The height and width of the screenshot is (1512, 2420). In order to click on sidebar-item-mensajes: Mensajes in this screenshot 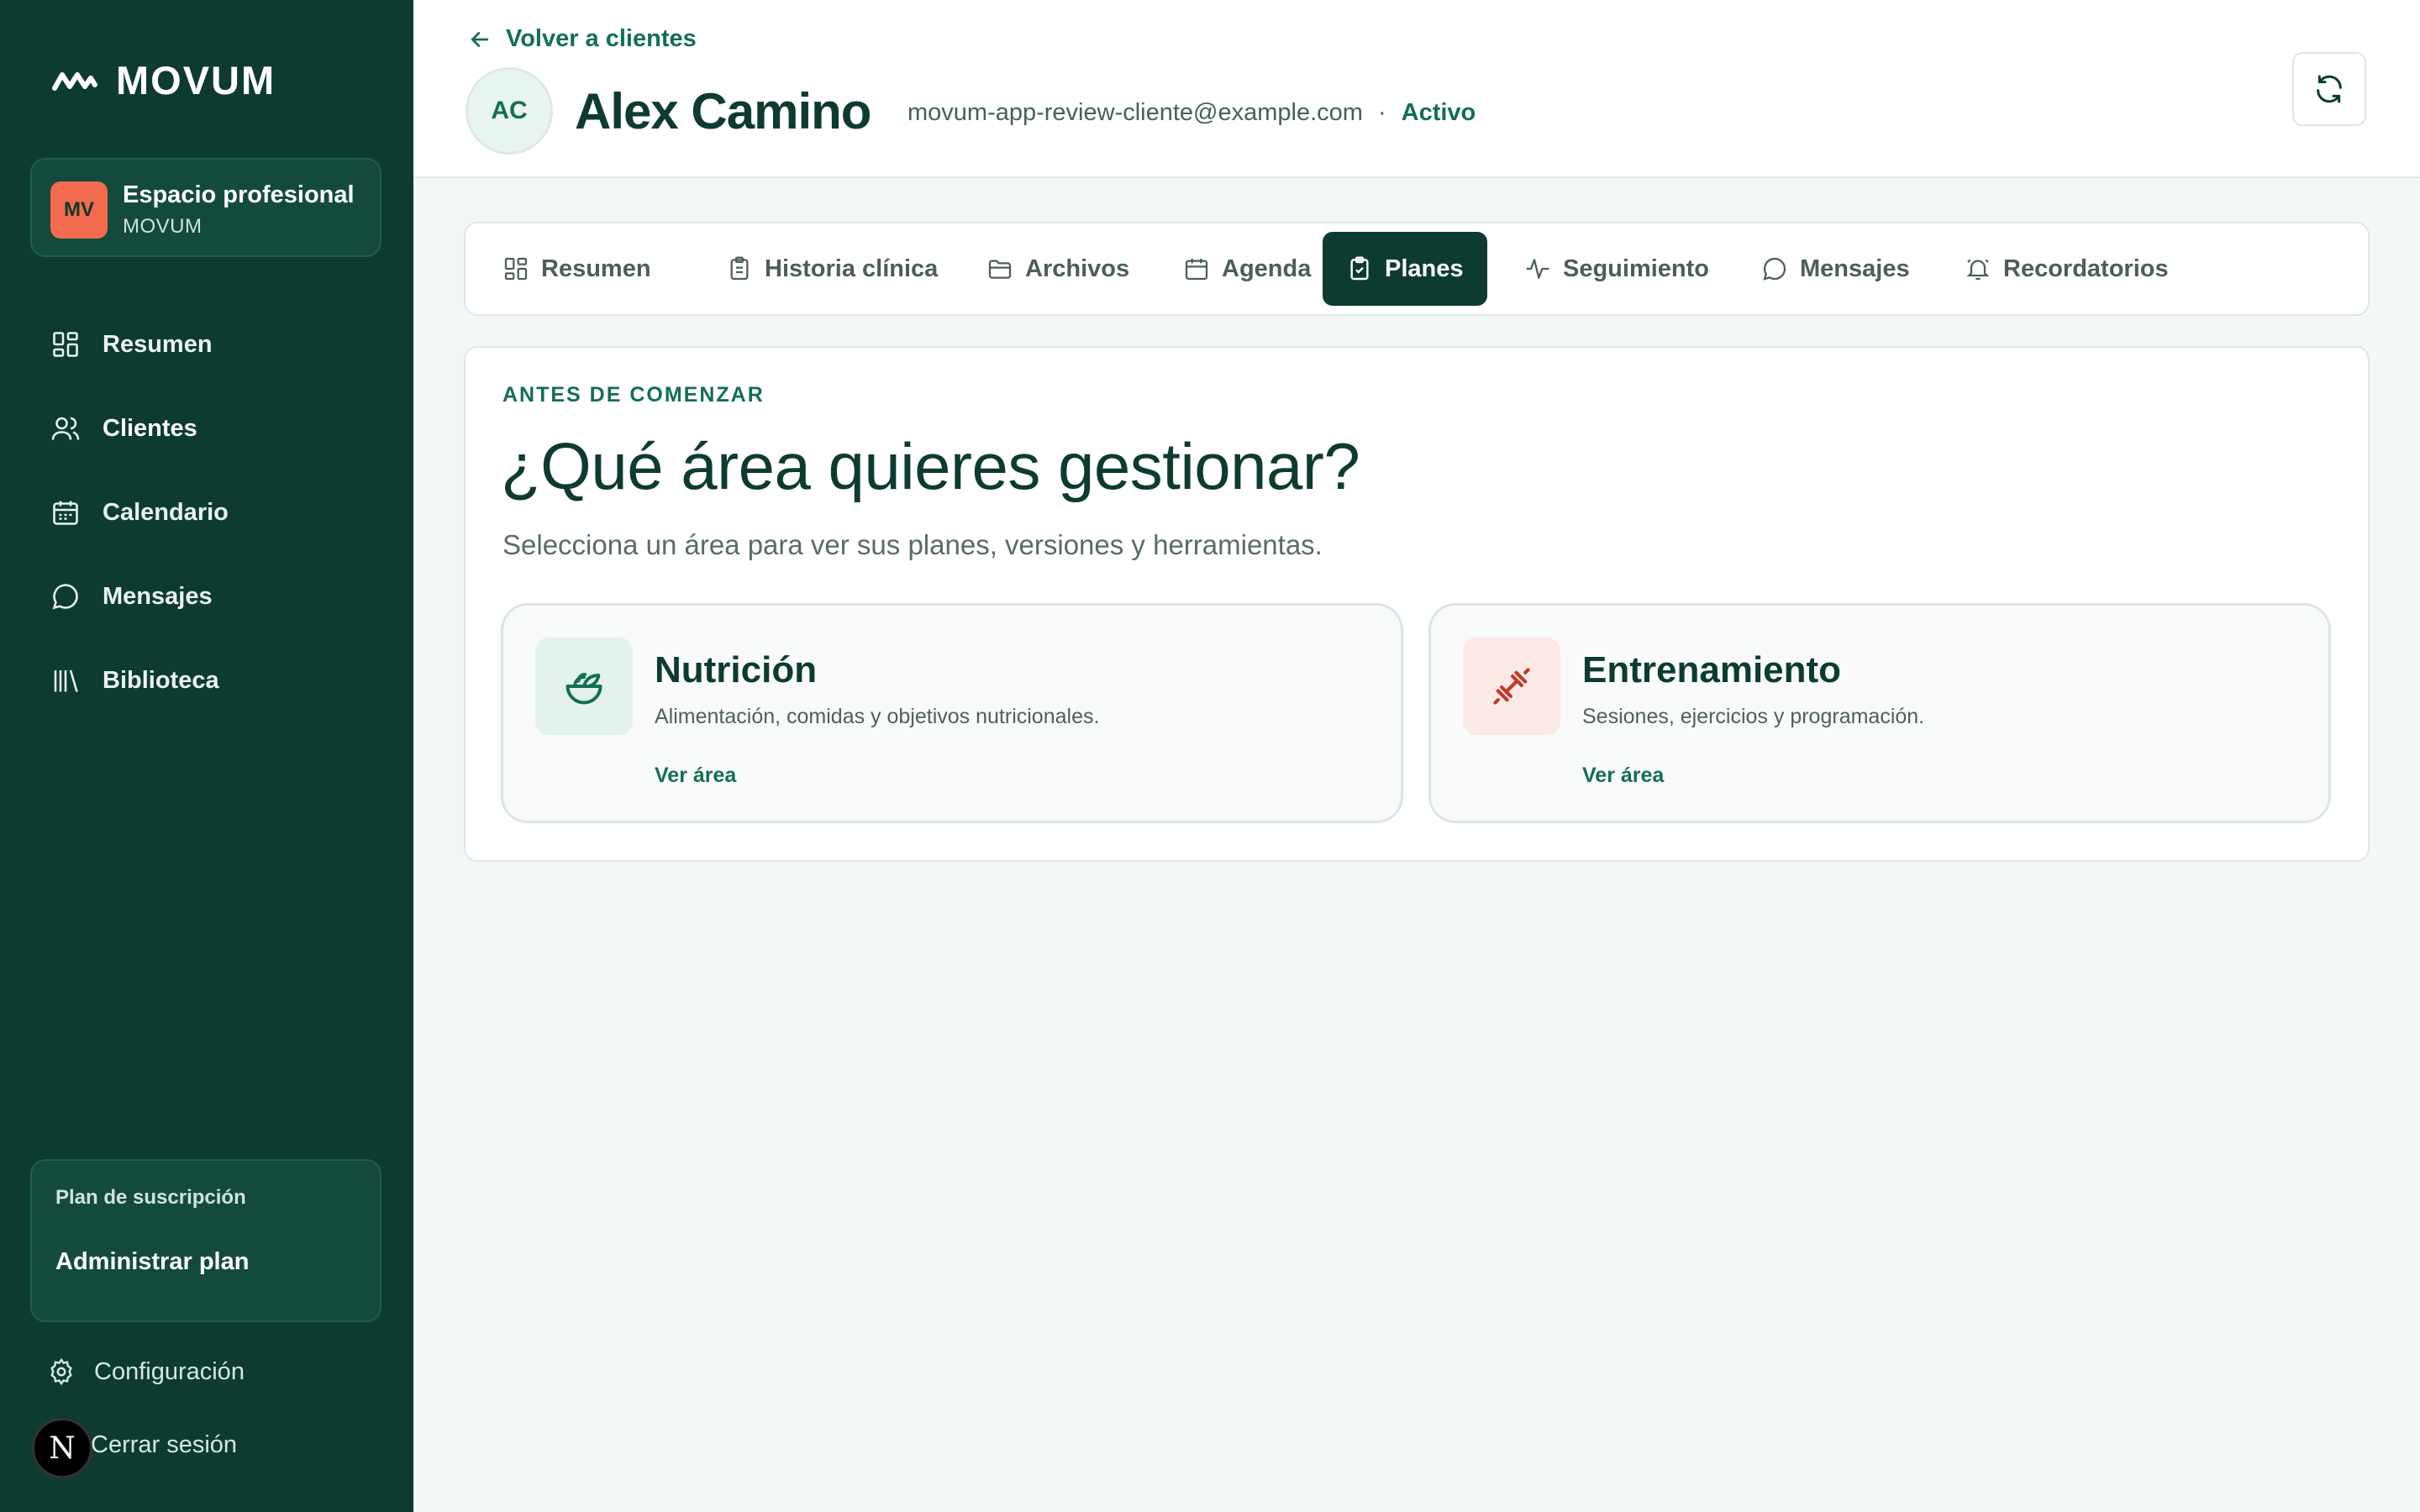, I will do `click(210, 596)`.